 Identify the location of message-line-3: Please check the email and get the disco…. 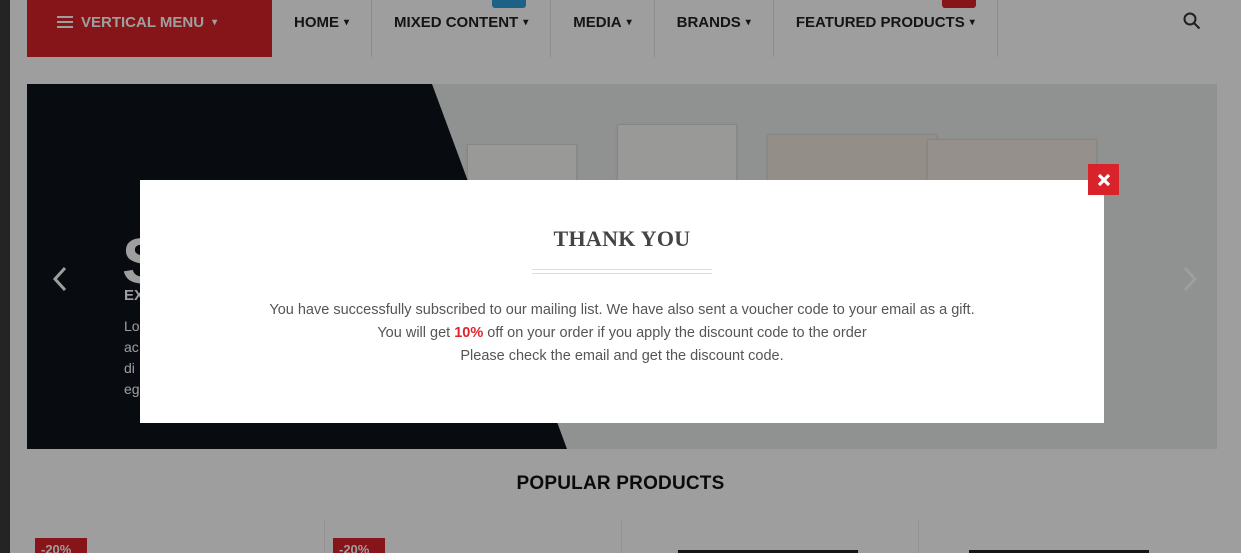
(622, 356).